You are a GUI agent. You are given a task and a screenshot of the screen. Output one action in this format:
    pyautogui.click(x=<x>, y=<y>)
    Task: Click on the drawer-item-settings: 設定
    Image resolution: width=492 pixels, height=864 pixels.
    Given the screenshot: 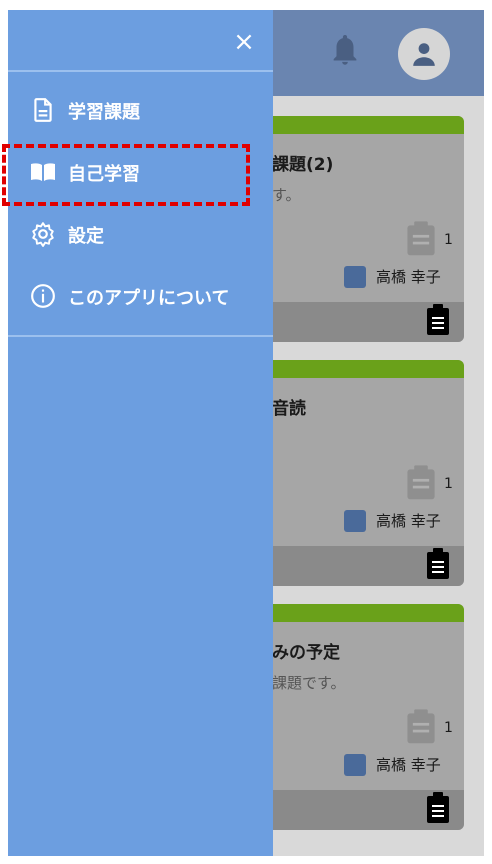 What is the action you would take?
    pyautogui.click(x=140, y=234)
    